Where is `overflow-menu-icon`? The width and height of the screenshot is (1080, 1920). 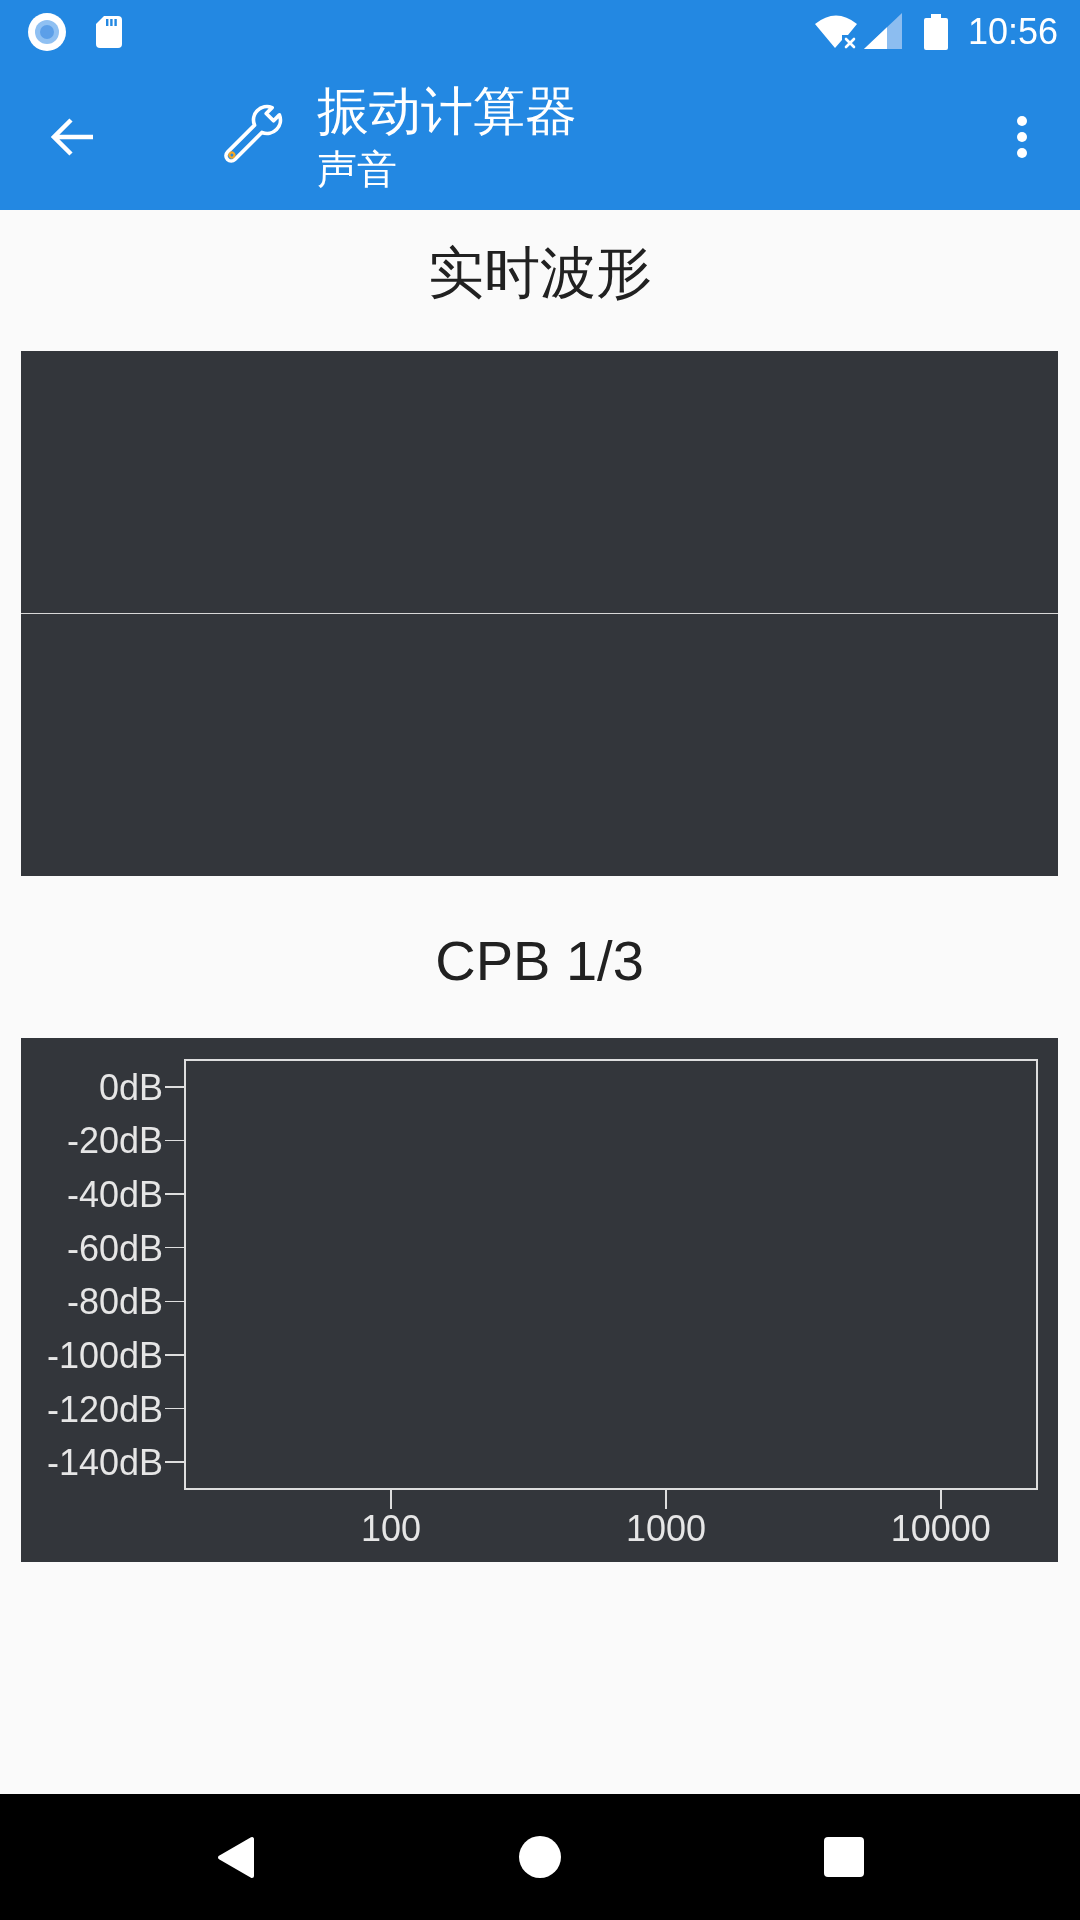 overflow-menu-icon is located at coordinates (1022, 136).